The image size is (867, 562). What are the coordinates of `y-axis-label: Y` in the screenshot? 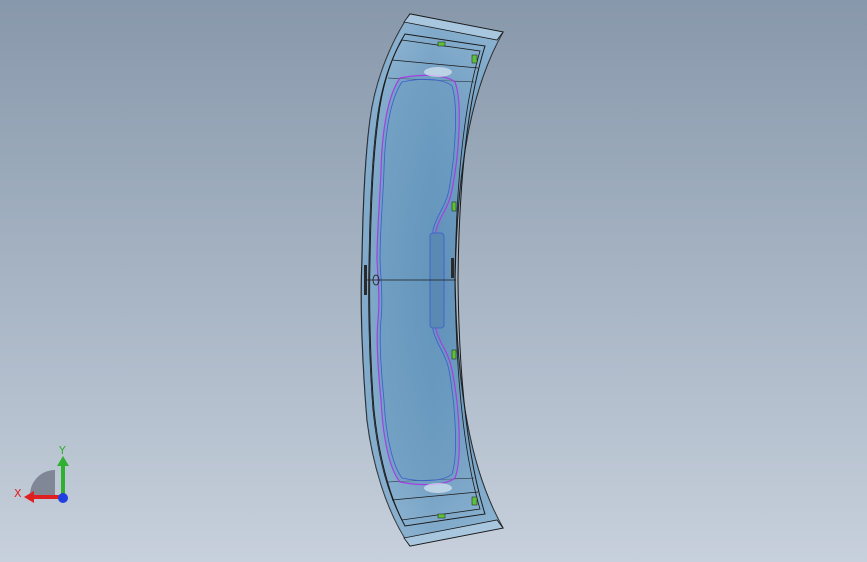 It's located at (62, 450).